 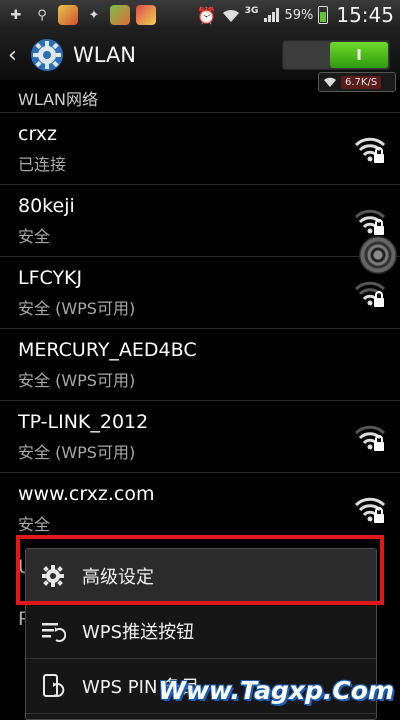 I want to click on wifi-status-icon, so click(x=230, y=15).